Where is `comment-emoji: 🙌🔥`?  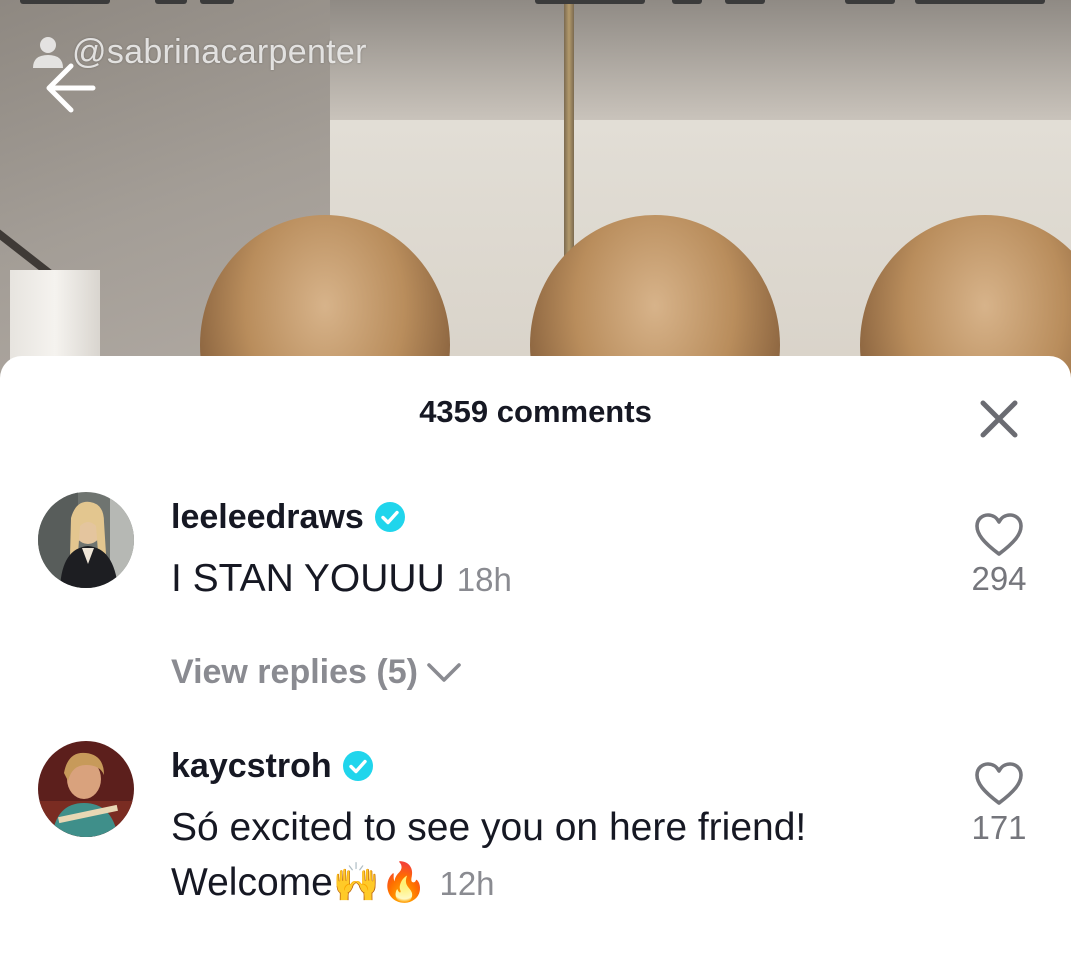 comment-emoji: 🙌🔥 is located at coordinates (380, 882).